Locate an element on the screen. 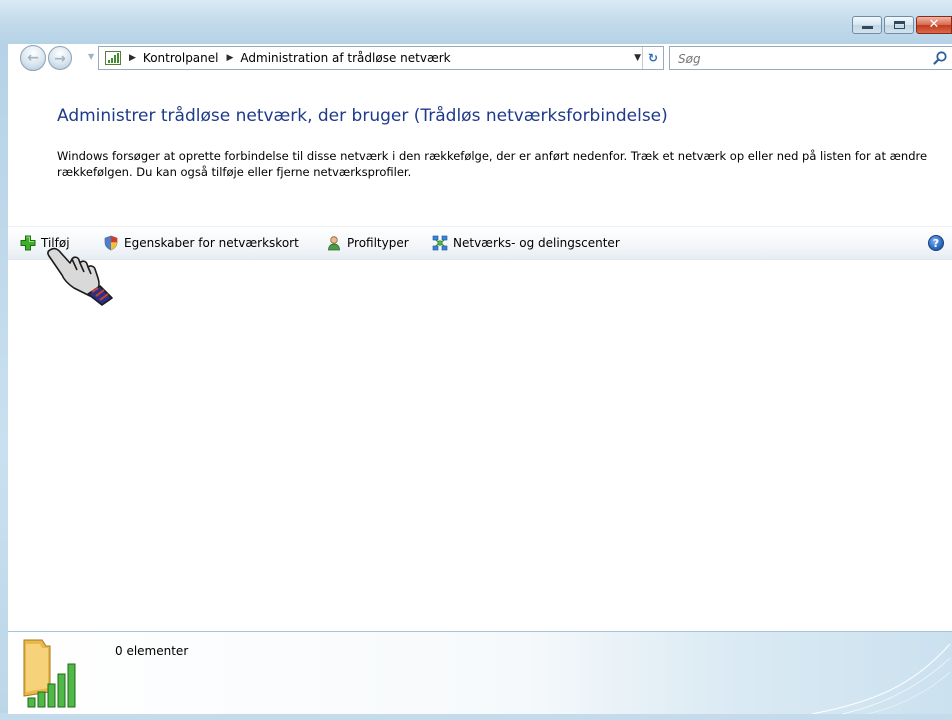 Image resolution: width=952 pixels, height=720 pixels. window-title-bar is located at coordinates (476, 22).